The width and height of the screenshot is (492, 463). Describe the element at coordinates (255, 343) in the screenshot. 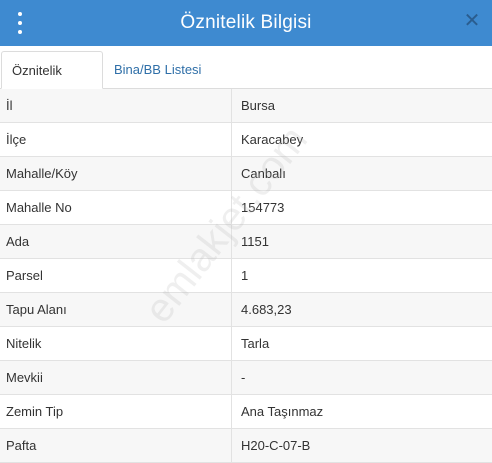

I see `row-value: Tarla` at that location.